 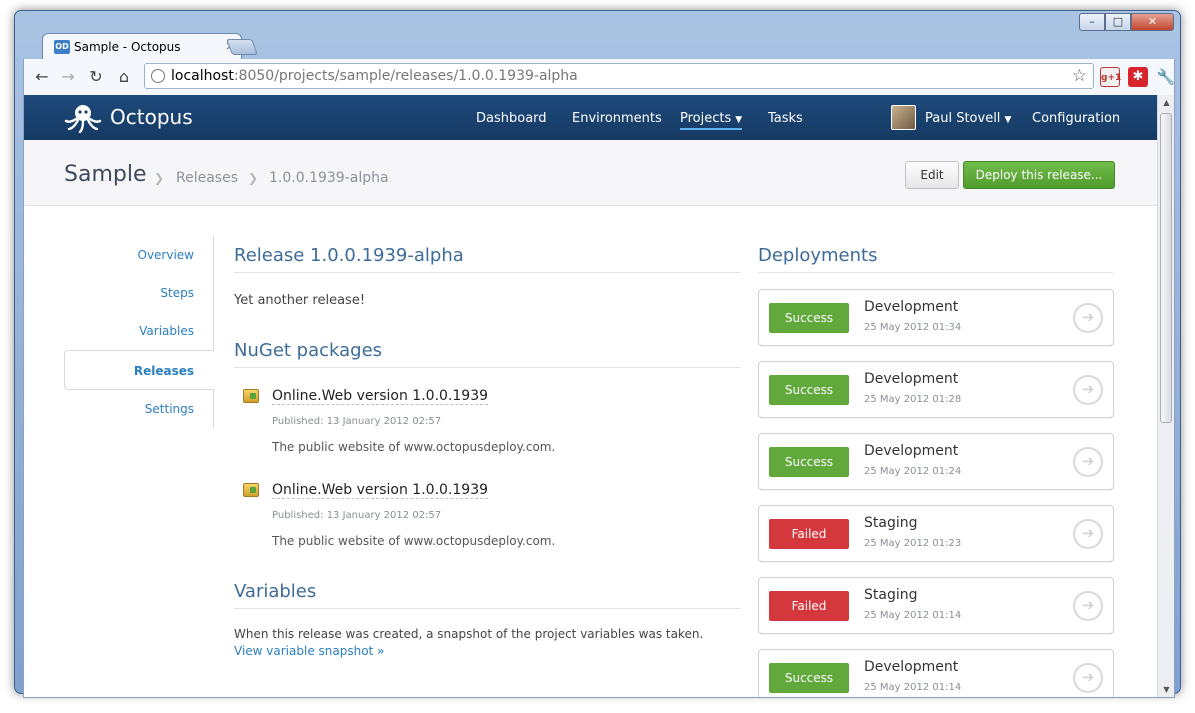 I want to click on user-menu: Paul Stovell ▼, so click(x=968, y=118).